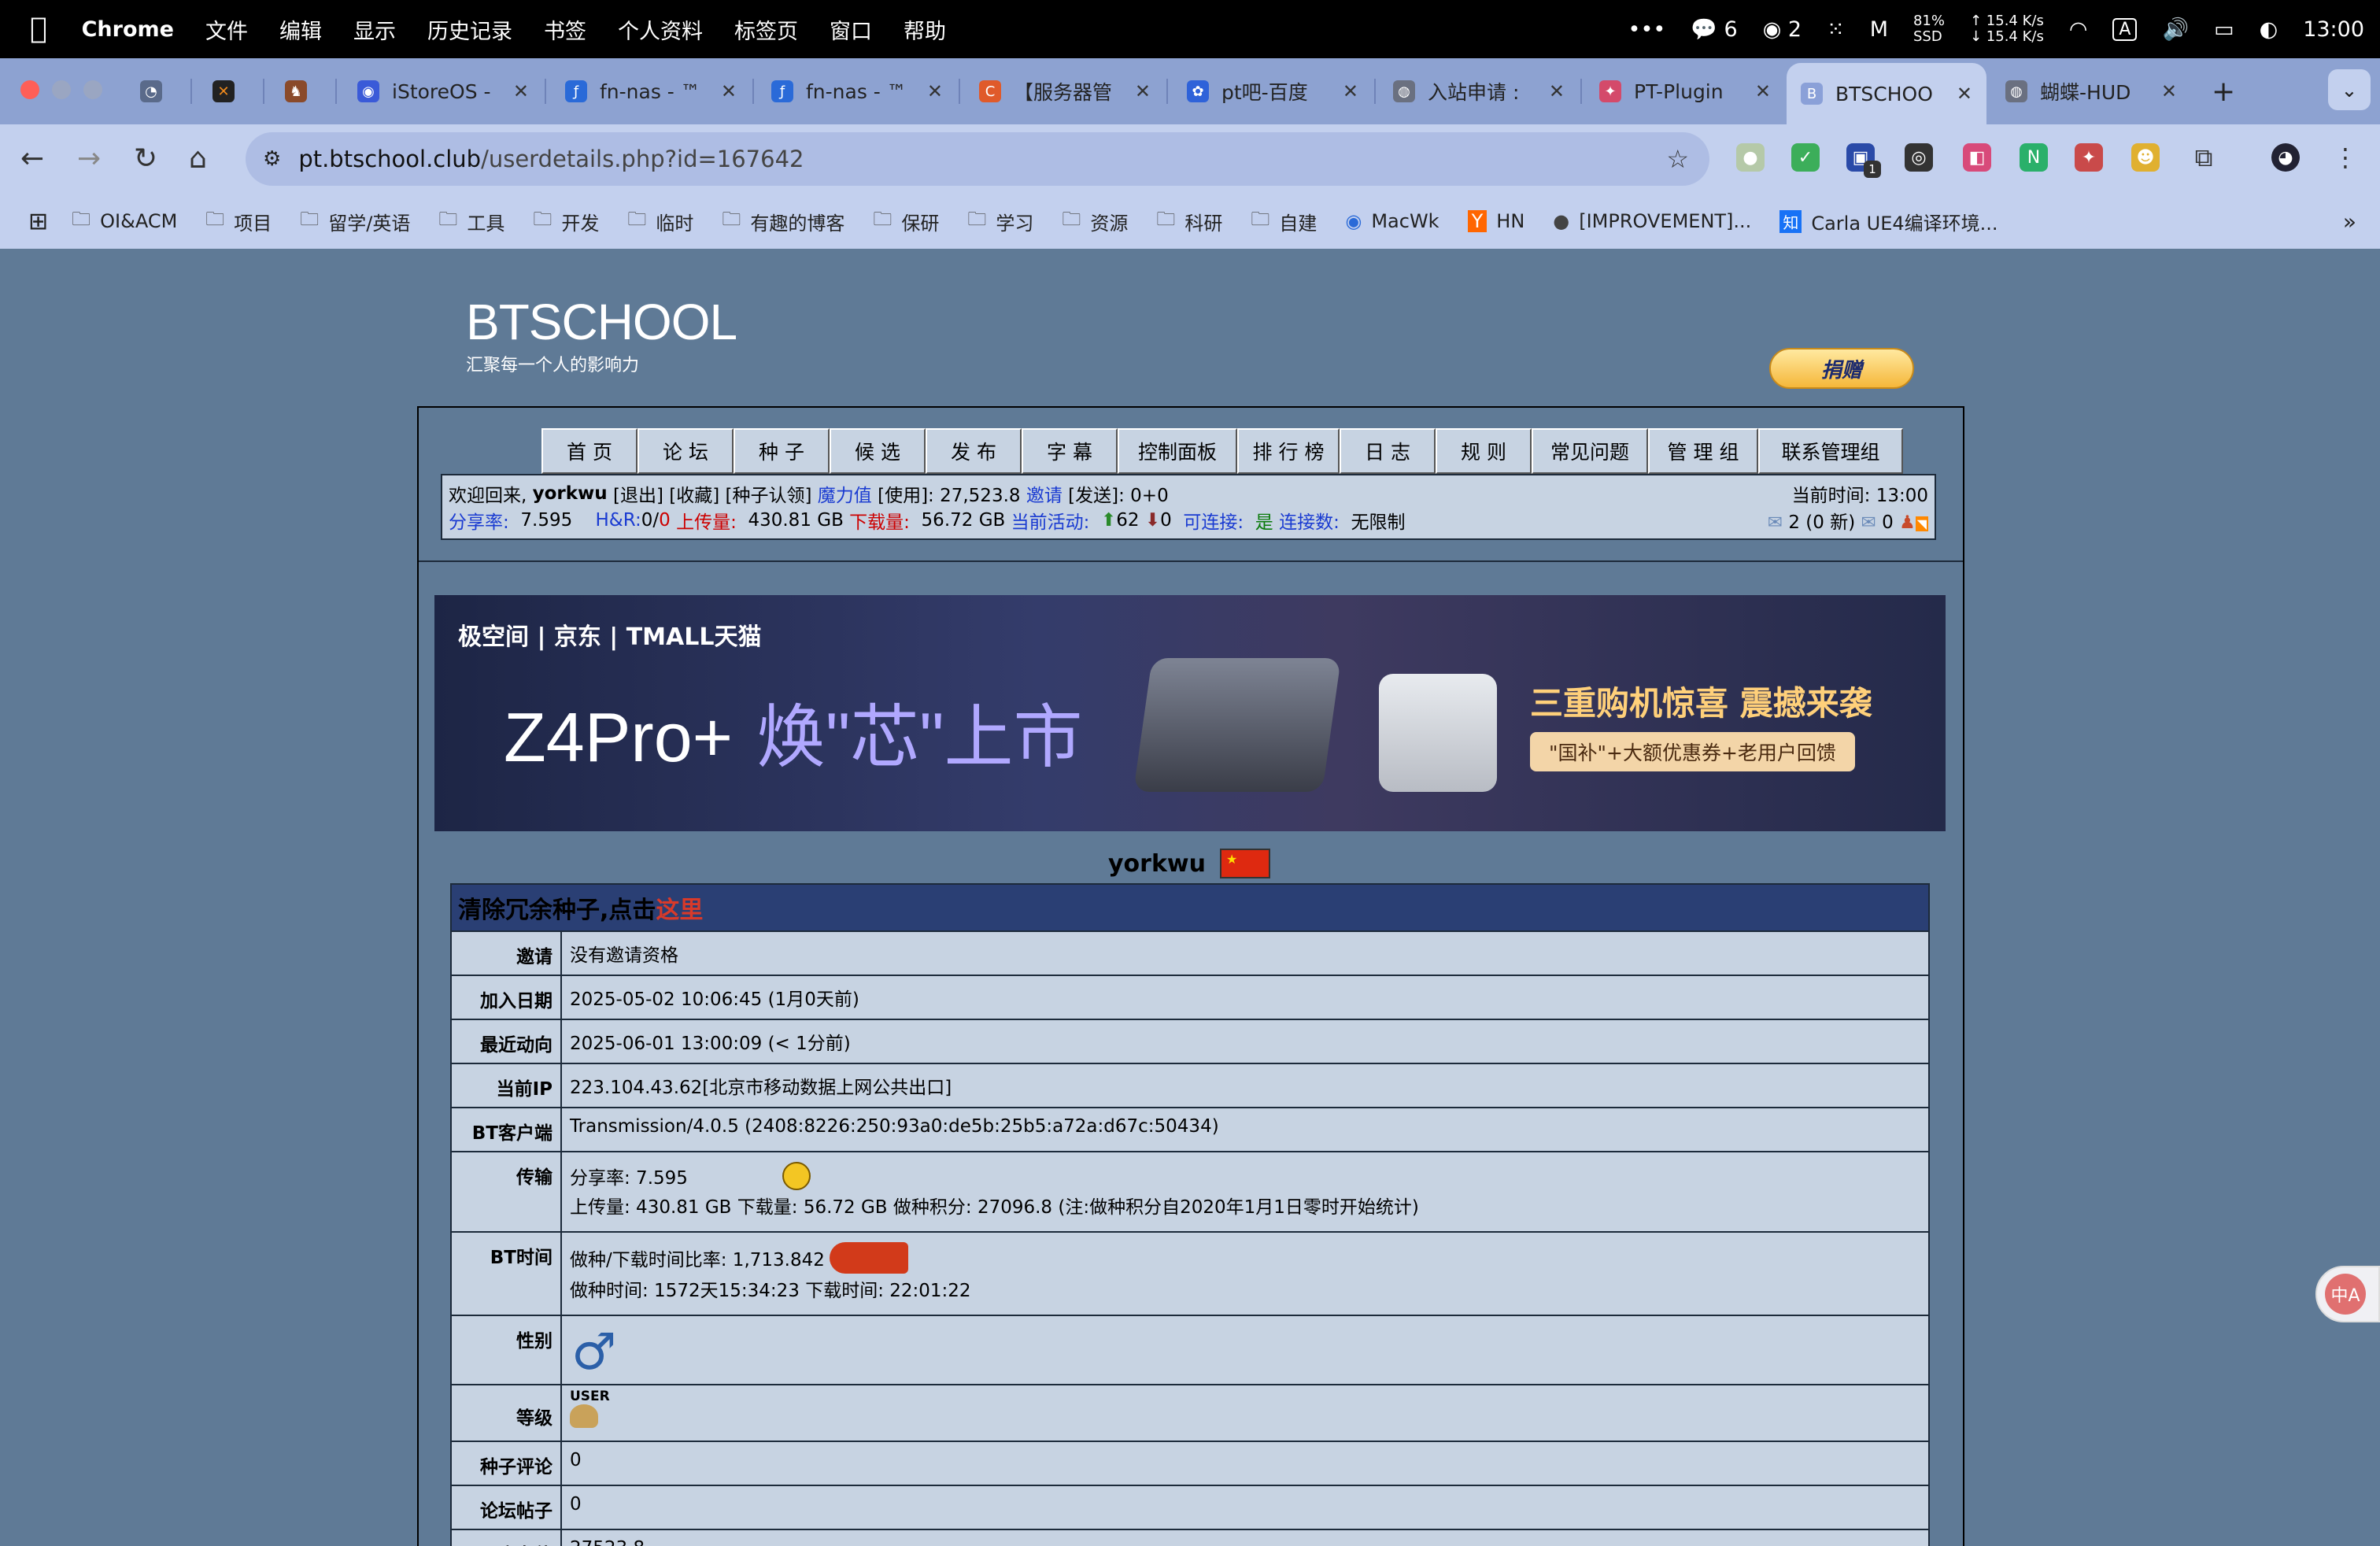  Describe the element at coordinates (302, 91) in the screenshot. I see `browser-tab: ♞` at that location.